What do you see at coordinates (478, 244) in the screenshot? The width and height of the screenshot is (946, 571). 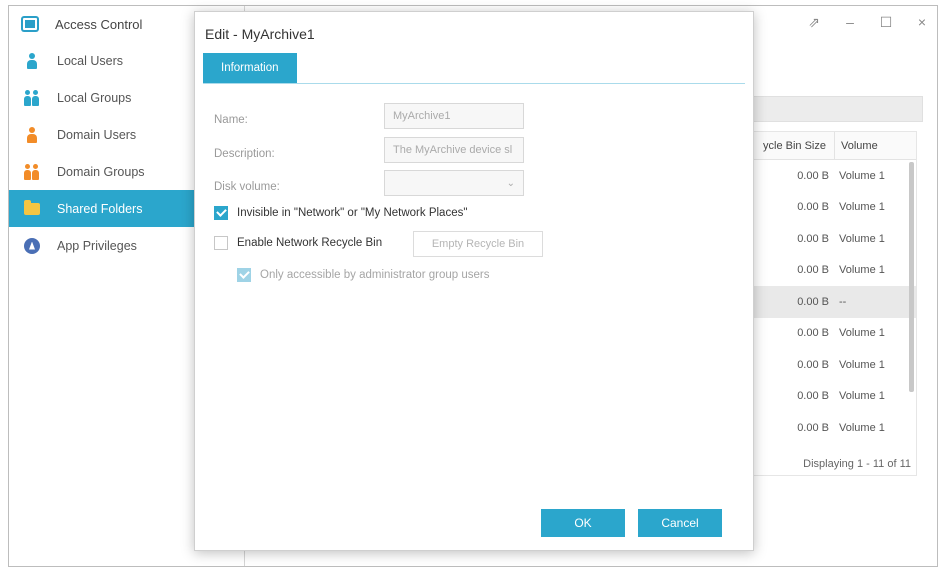 I see `empty-recycle-bin-button: Empty Recycle Bin` at bounding box center [478, 244].